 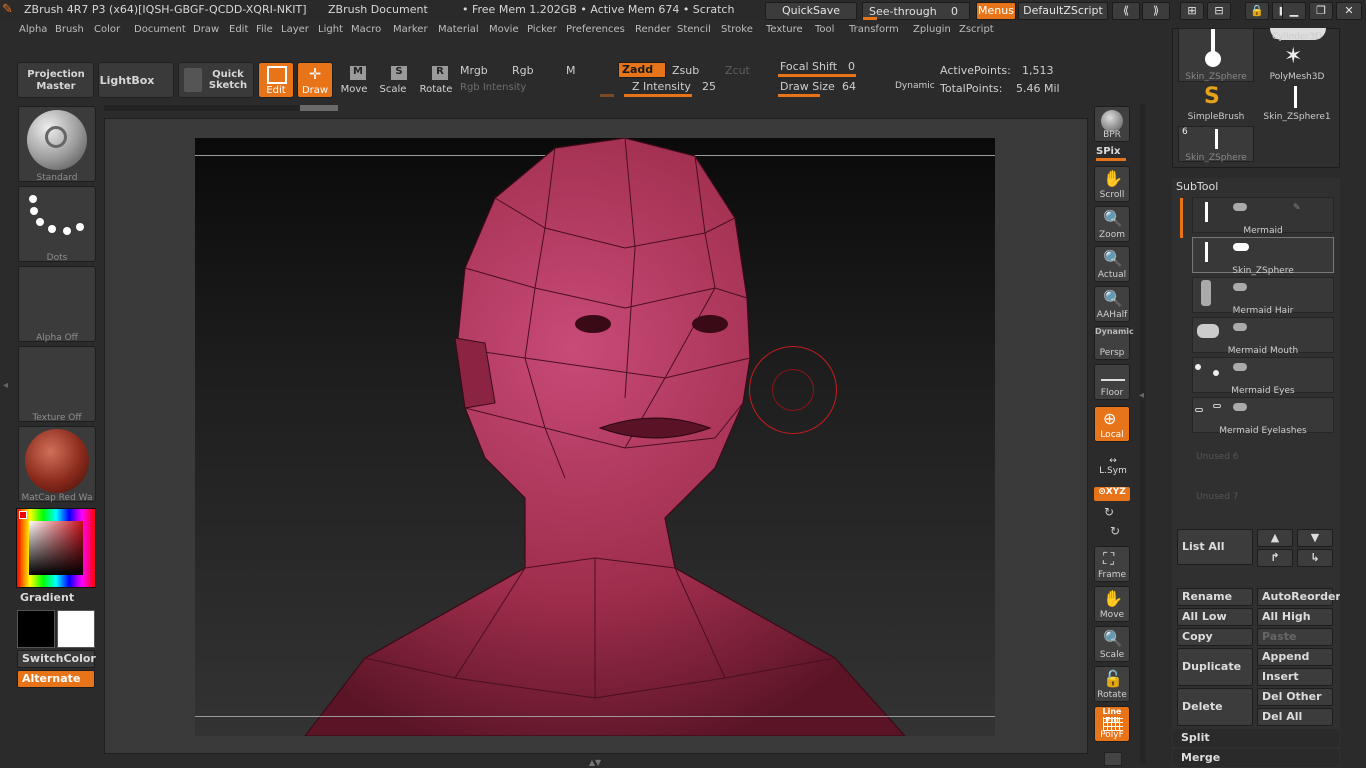 I want to click on z-intensity-slider: Z Intensity 25, so click(x=697, y=89).